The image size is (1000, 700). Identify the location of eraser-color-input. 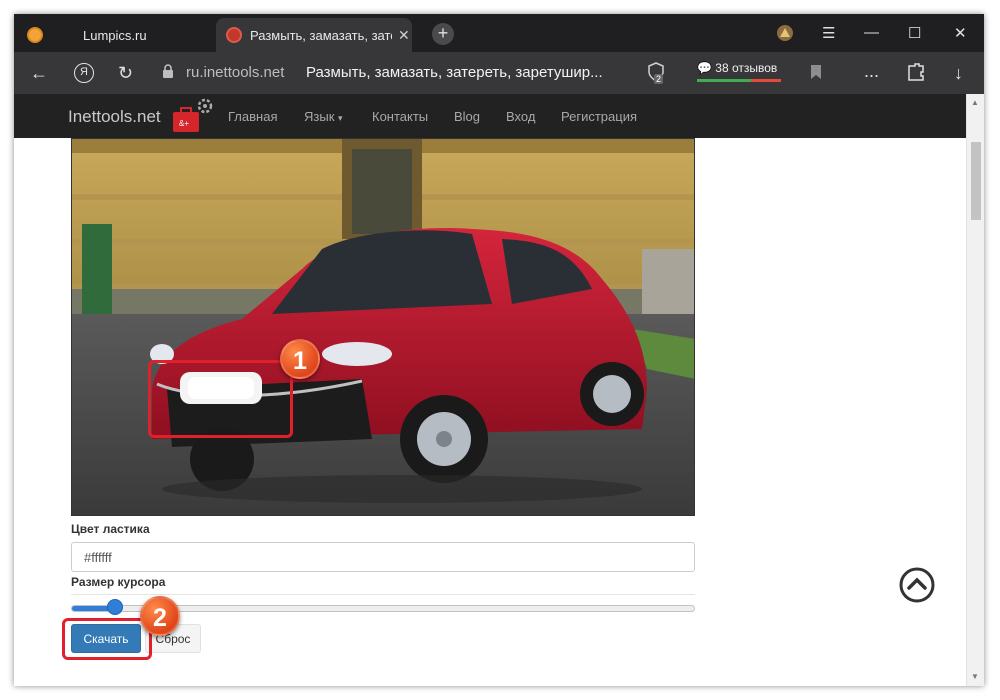
(383, 557).